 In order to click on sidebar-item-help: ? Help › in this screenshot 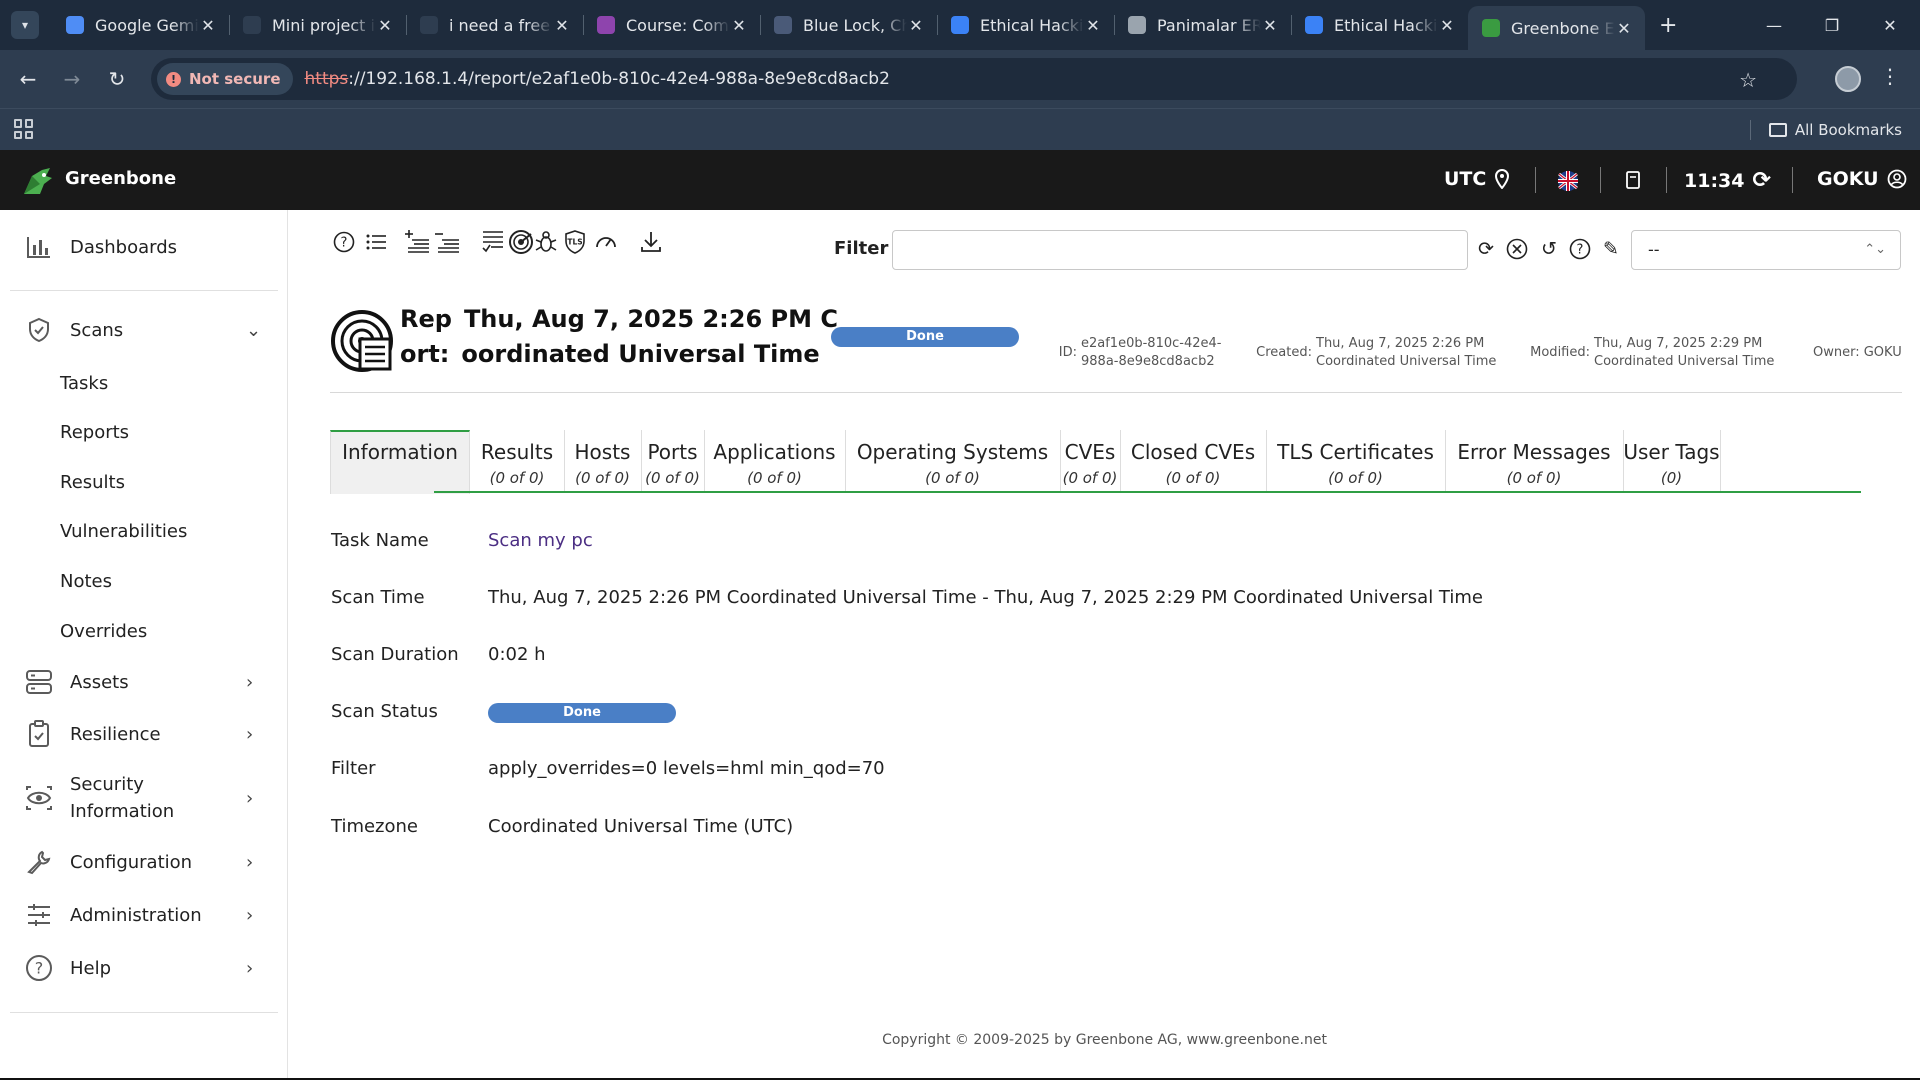, I will do `click(144, 968)`.